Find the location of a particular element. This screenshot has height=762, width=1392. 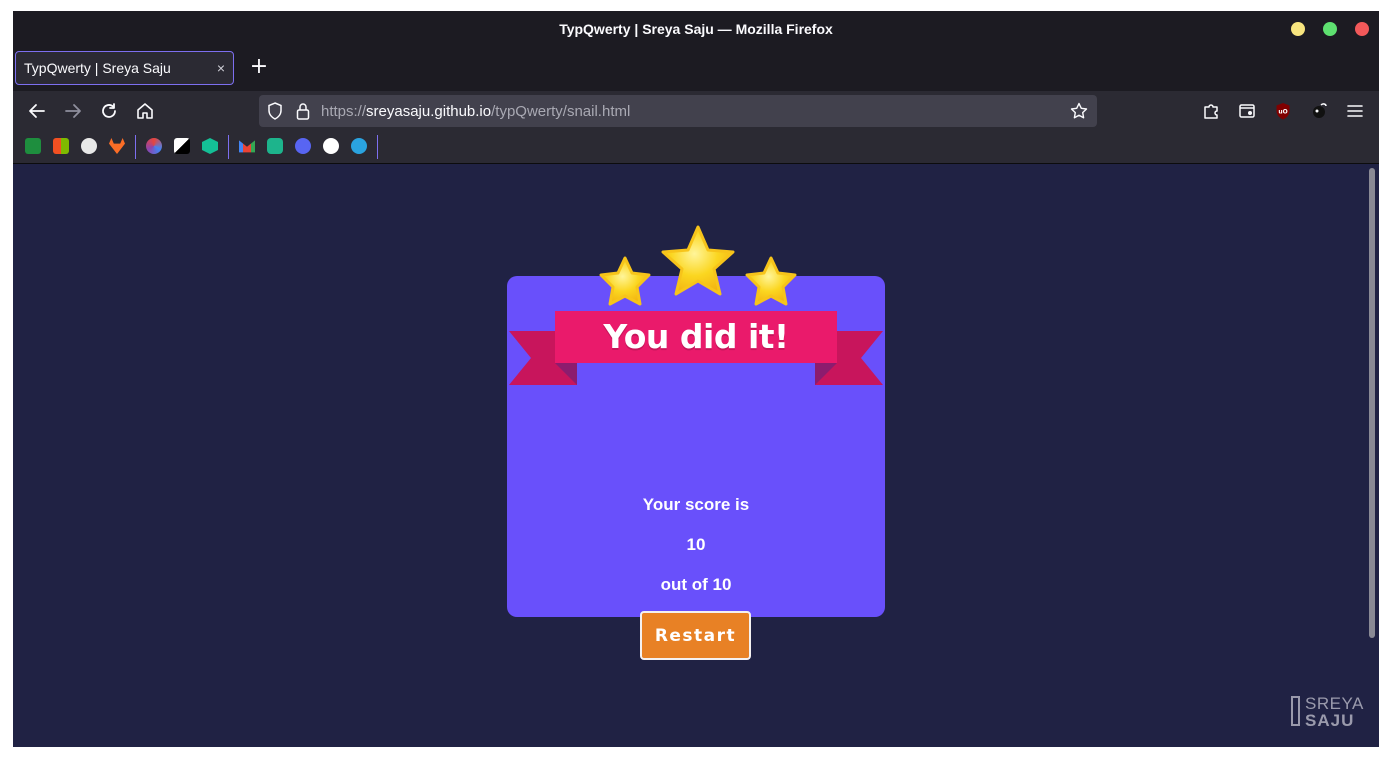

menu-button is located at coordinates (1355, 111).